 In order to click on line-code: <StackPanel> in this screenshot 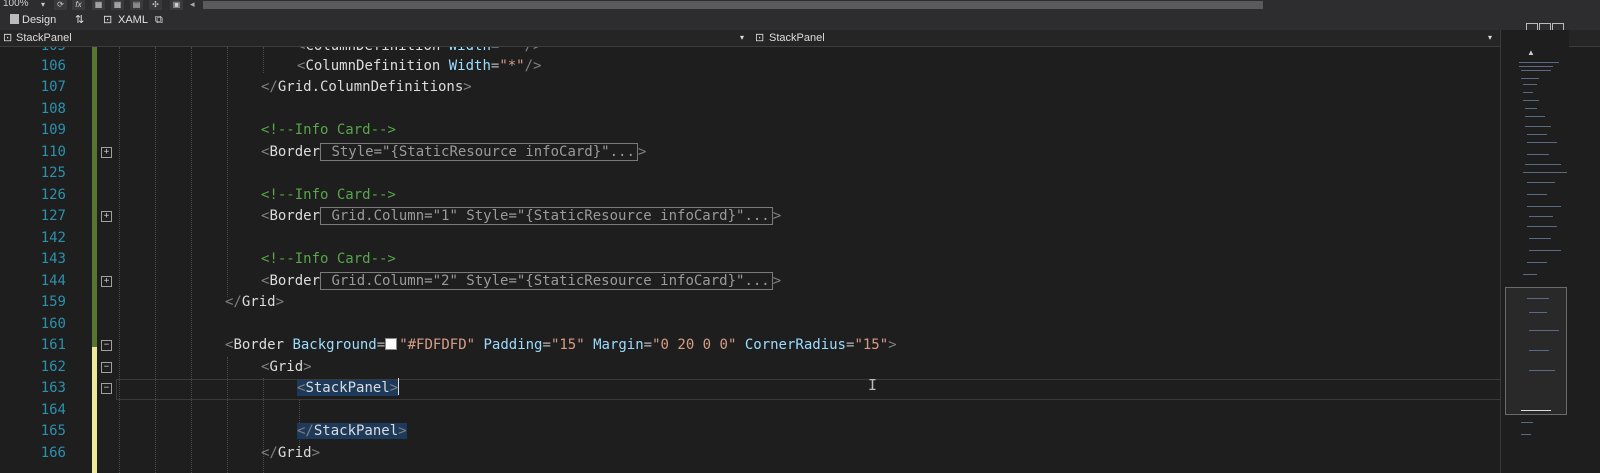, I will do `click(348, 387)`.